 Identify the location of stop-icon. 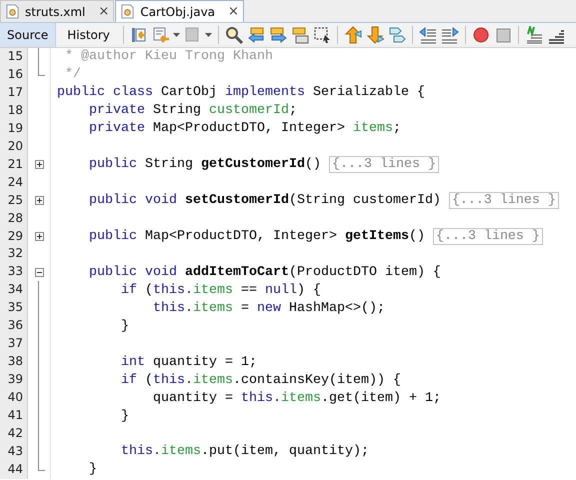
(503, 35).